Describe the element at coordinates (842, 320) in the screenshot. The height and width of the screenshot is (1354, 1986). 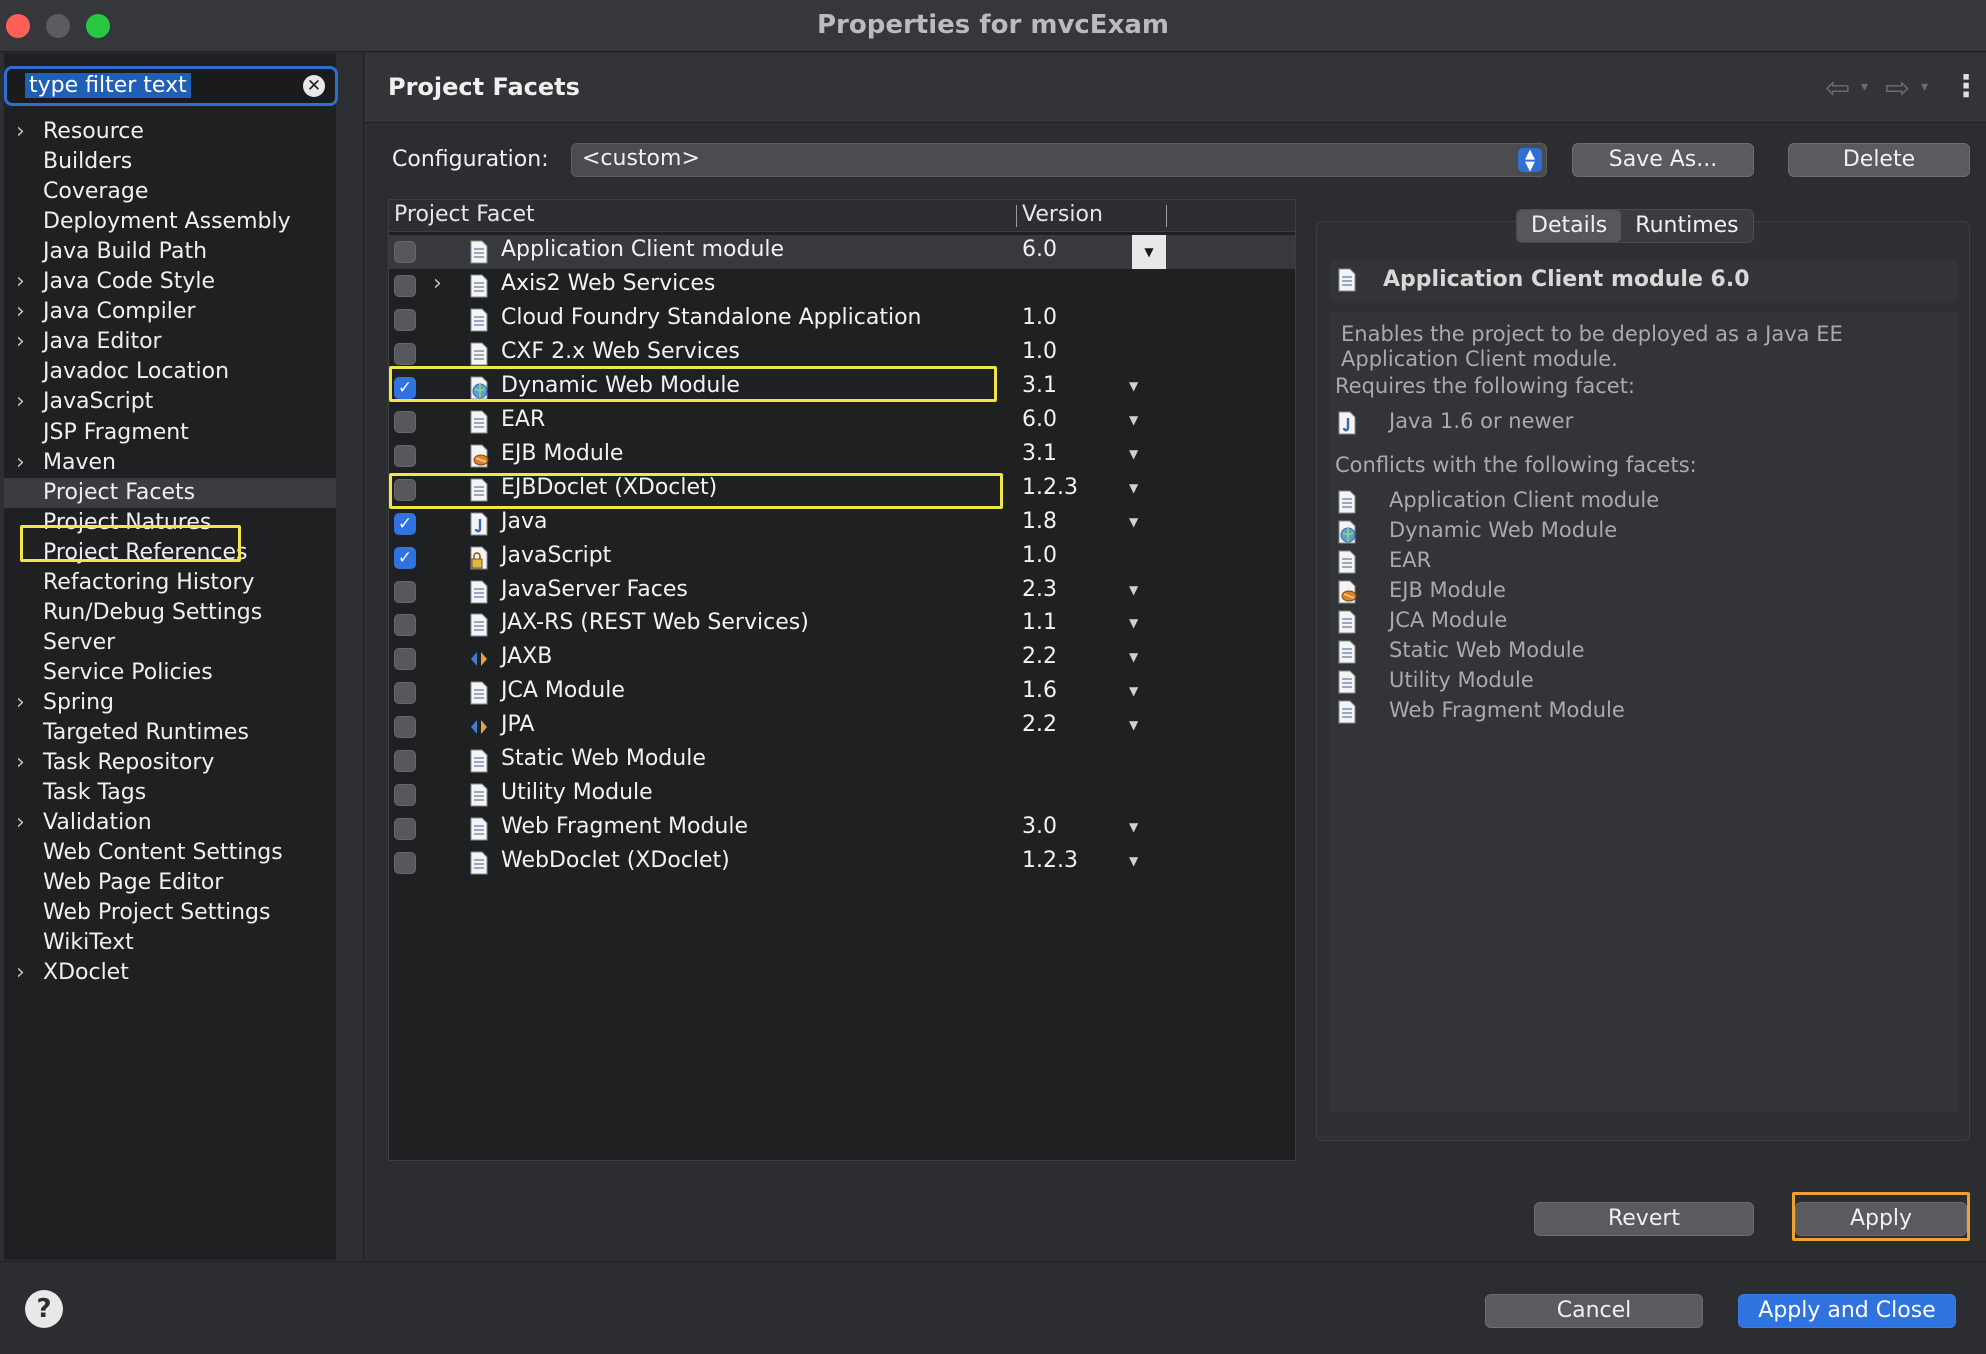
I see `facet-row: Cloud Foundry Standalone Application 1.0` at that location.